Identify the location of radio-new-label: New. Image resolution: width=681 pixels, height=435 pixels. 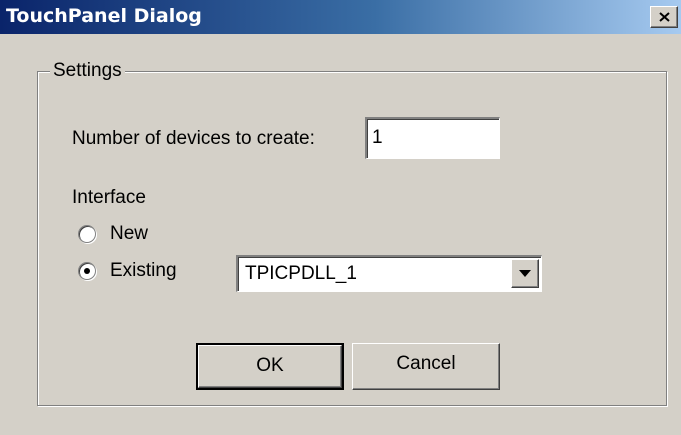
(129, 234).